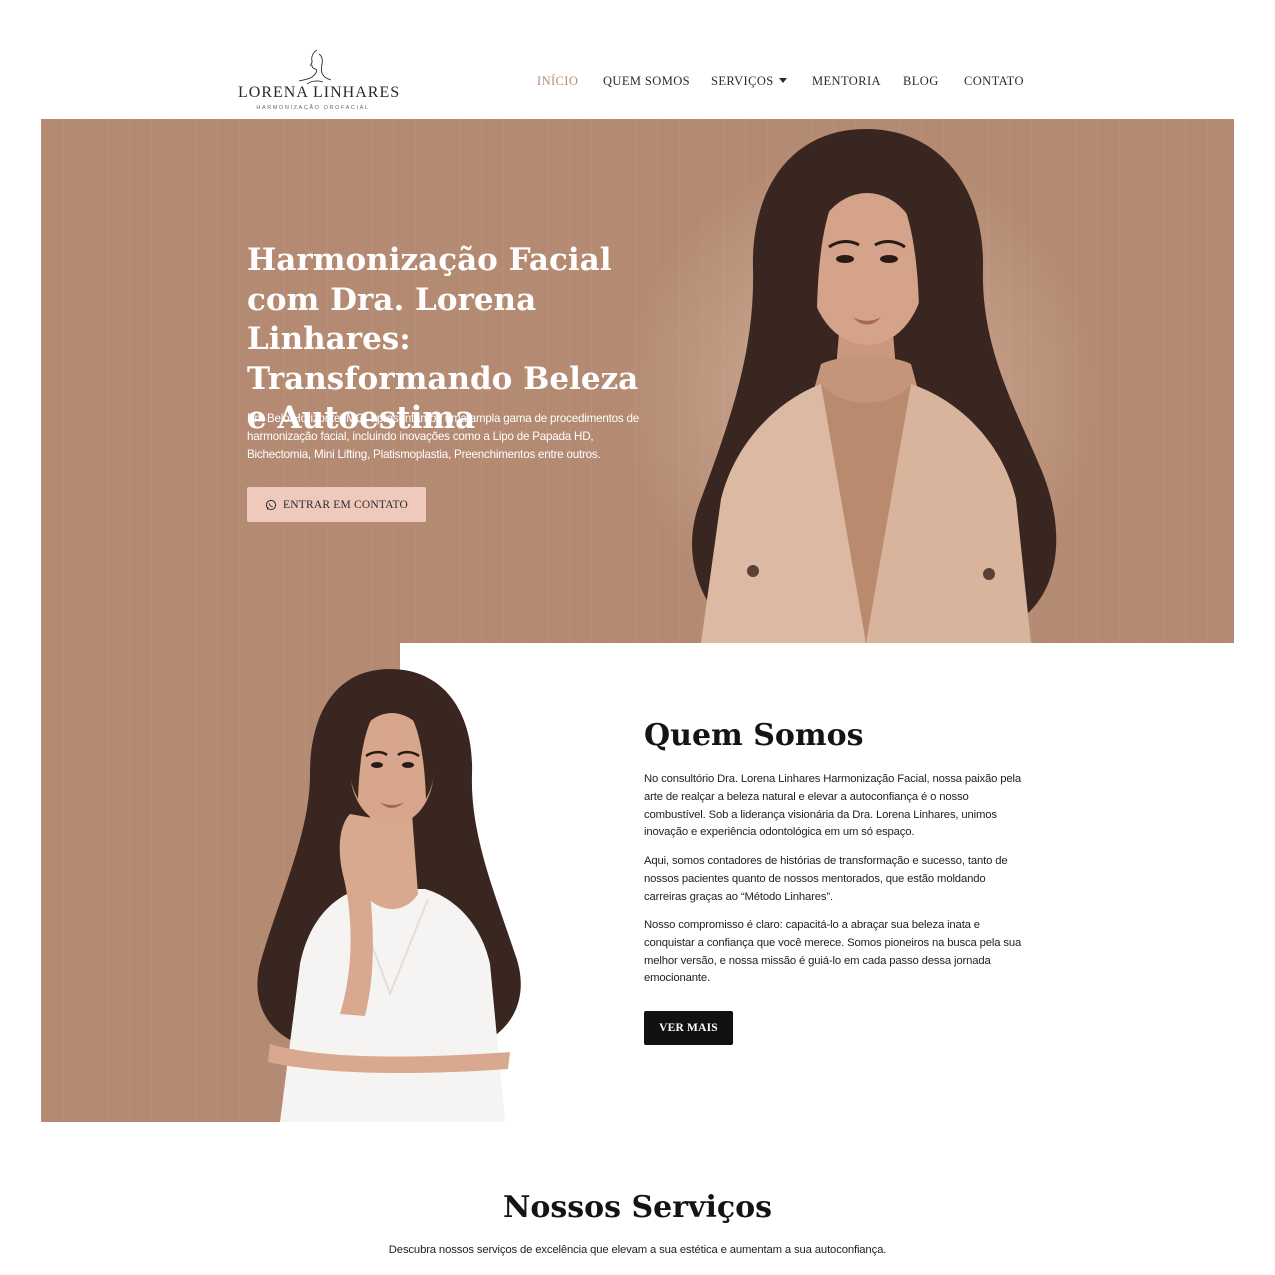  What do you see at coordinates (754, 735) in the screenshot?
I see `about-title: Quem Somos` at bounding box center [754, 735].